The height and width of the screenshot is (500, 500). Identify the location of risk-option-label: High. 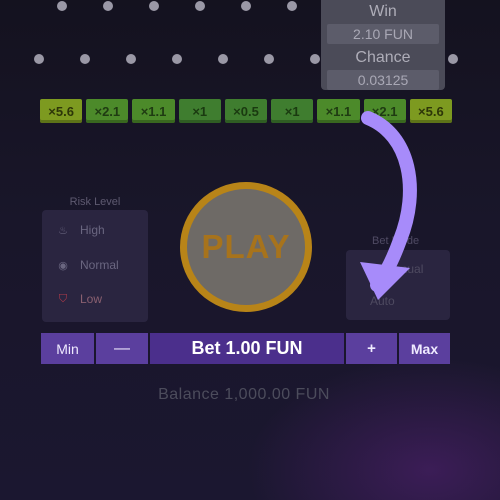
(92, 230).